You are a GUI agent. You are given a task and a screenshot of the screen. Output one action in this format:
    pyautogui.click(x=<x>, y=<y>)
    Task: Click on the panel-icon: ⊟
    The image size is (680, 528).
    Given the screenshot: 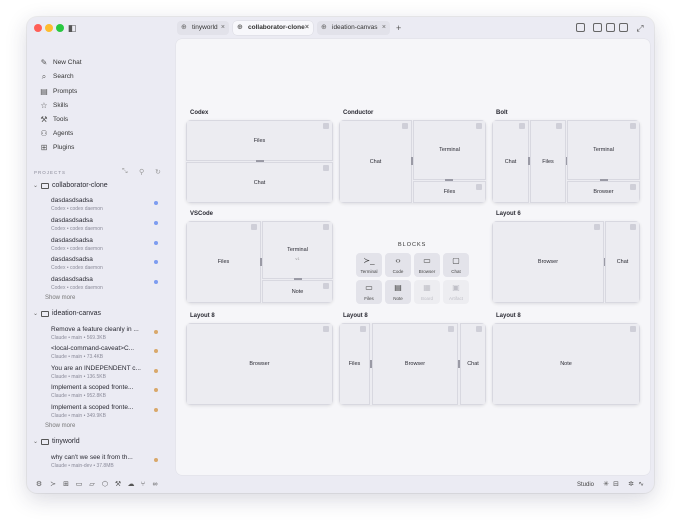 What is the action you would take?
    pyautogui.click(x=616, y=485)
    